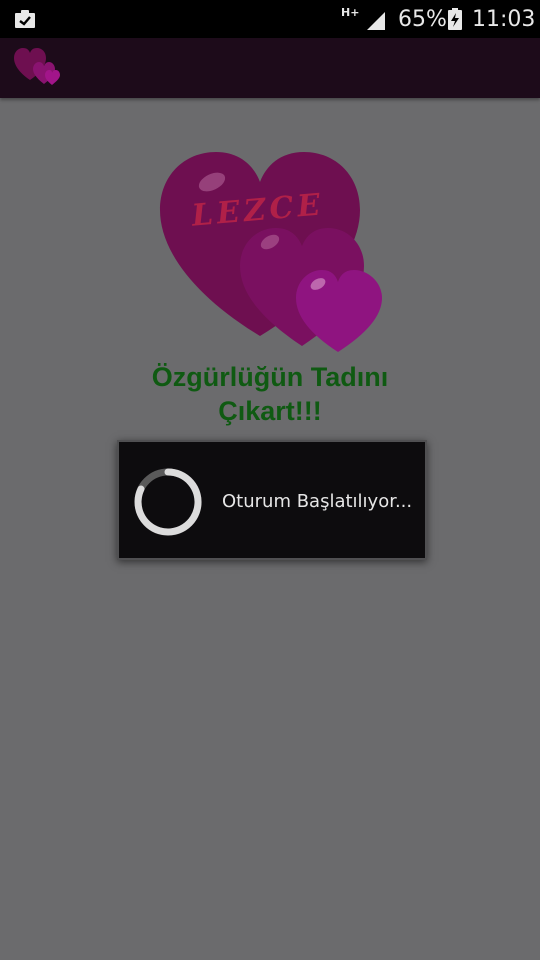 Image resolution: width=540 pixels, height=960 pixels. Describe the element at coordinates (422, 19) in the screenshot. I see `battery-percent: 65%` at that location.